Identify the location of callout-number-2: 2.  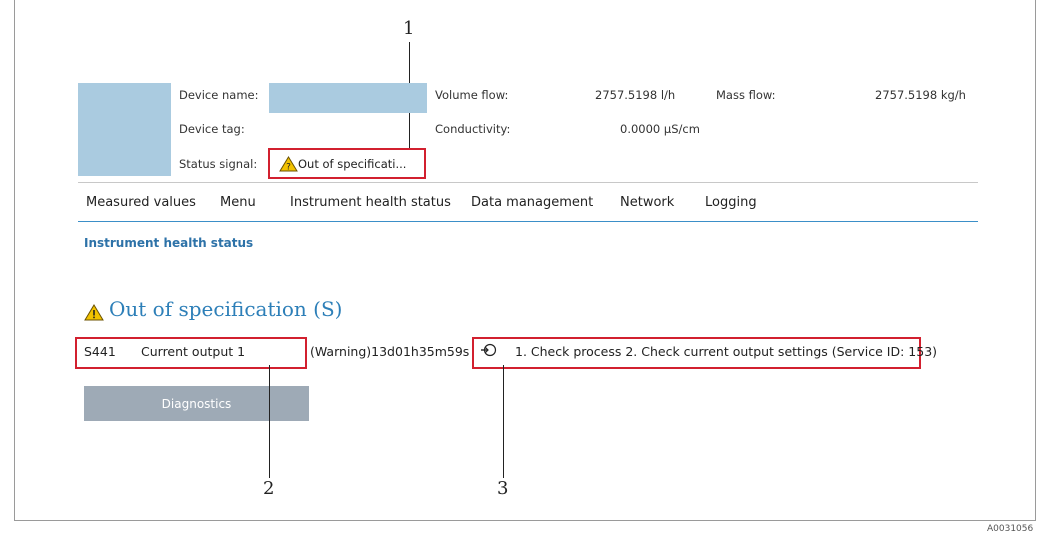
(269, 488).